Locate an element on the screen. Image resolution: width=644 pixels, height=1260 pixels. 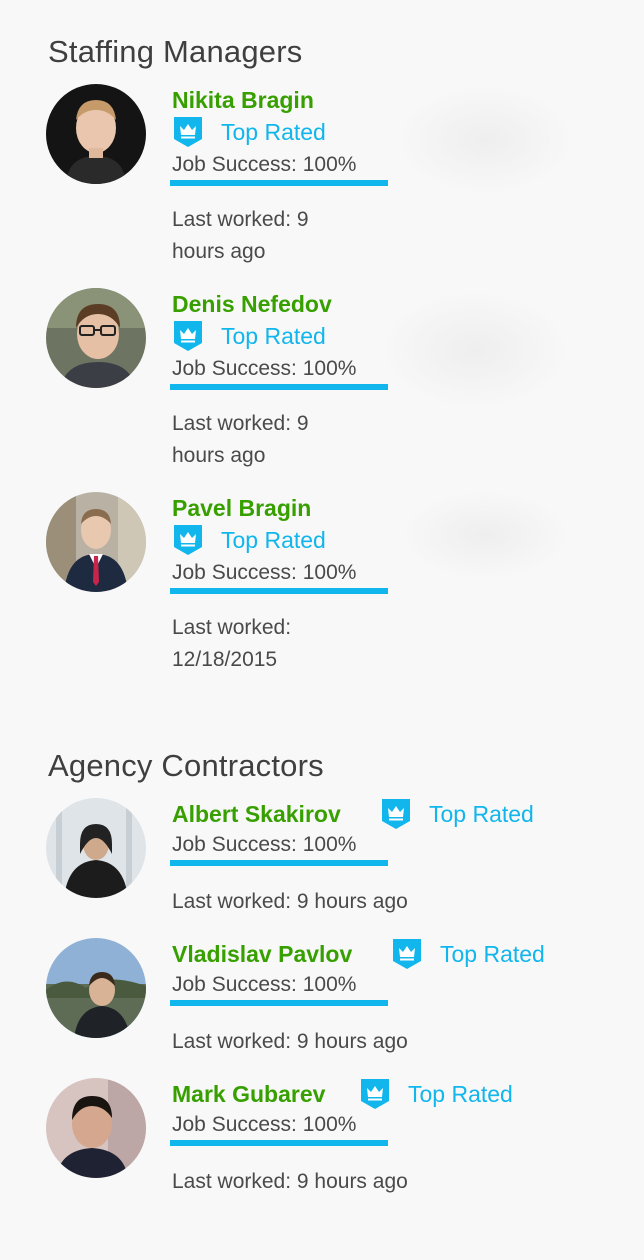
profile-name-link: Mark Gubarev is located at coordinates (248, 1094).